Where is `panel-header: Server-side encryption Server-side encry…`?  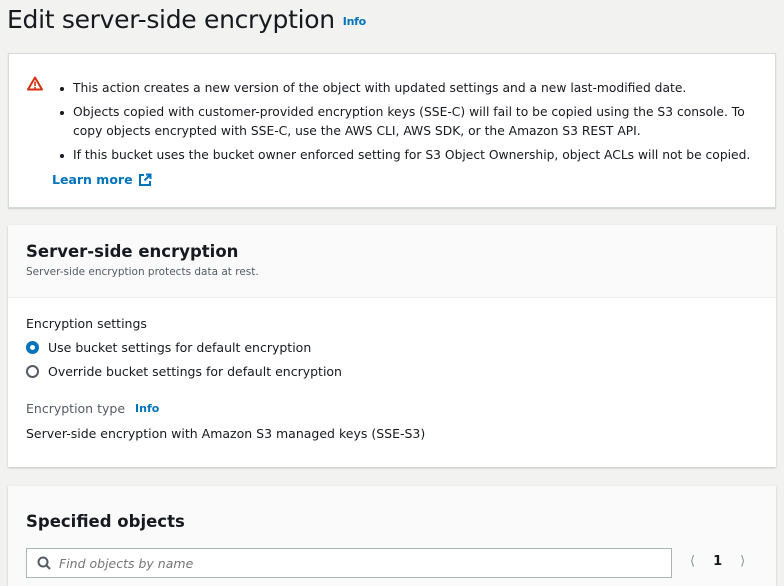 panel-header: Server-side encryption Server-side encry… is located at coordinates (392, 261).